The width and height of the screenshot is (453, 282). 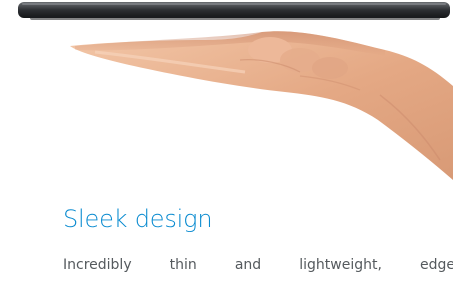 What do you see at coordinates (138, 219) in the screenshot?
I see `feature-title: Sleek design` at bounding box center [138, 219].